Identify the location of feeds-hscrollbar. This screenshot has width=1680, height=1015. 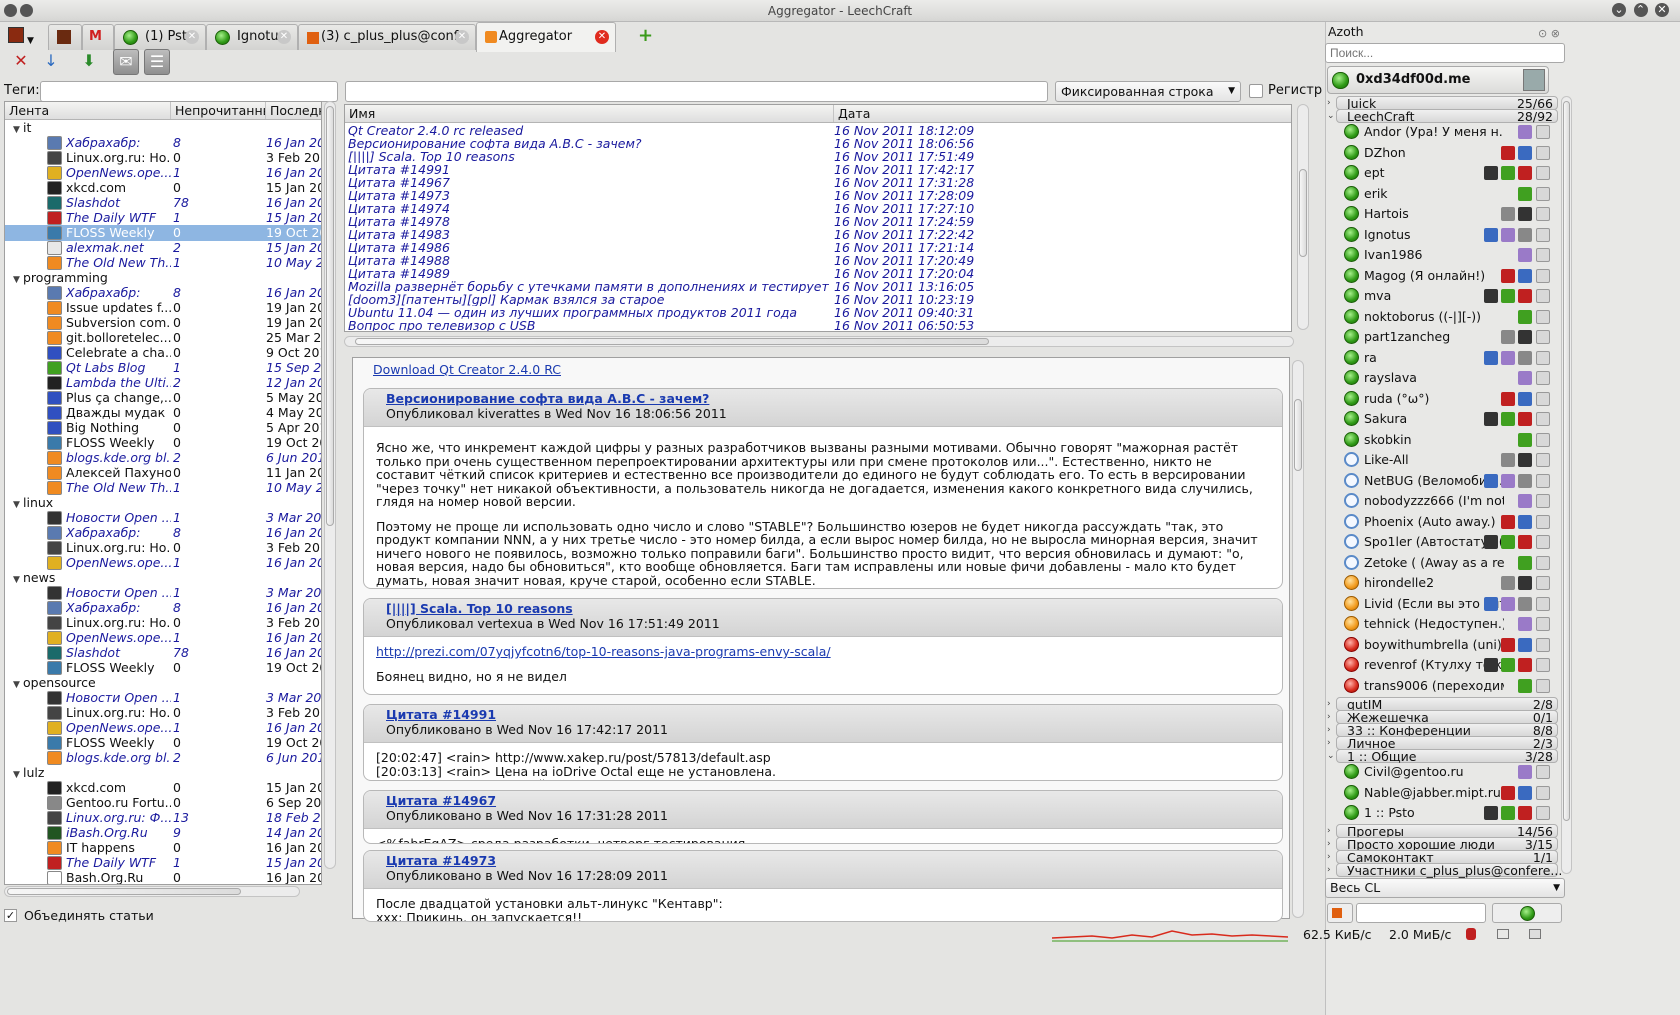
(152, 891).